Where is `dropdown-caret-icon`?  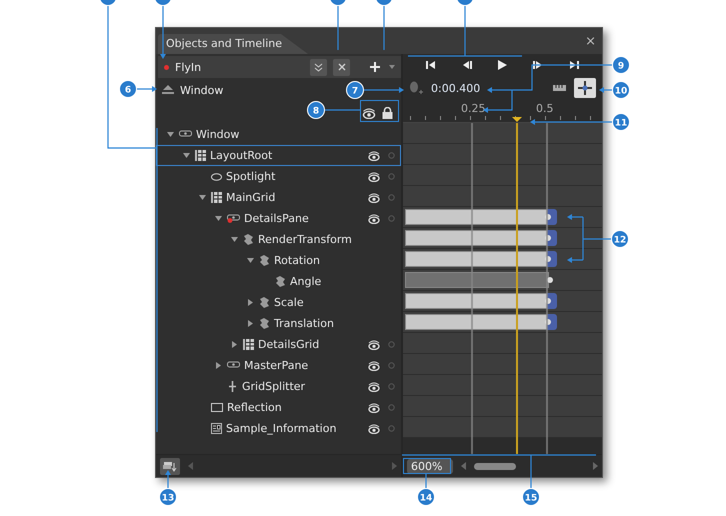
dropdown-caret-icon is located at coordinates (392, 67).